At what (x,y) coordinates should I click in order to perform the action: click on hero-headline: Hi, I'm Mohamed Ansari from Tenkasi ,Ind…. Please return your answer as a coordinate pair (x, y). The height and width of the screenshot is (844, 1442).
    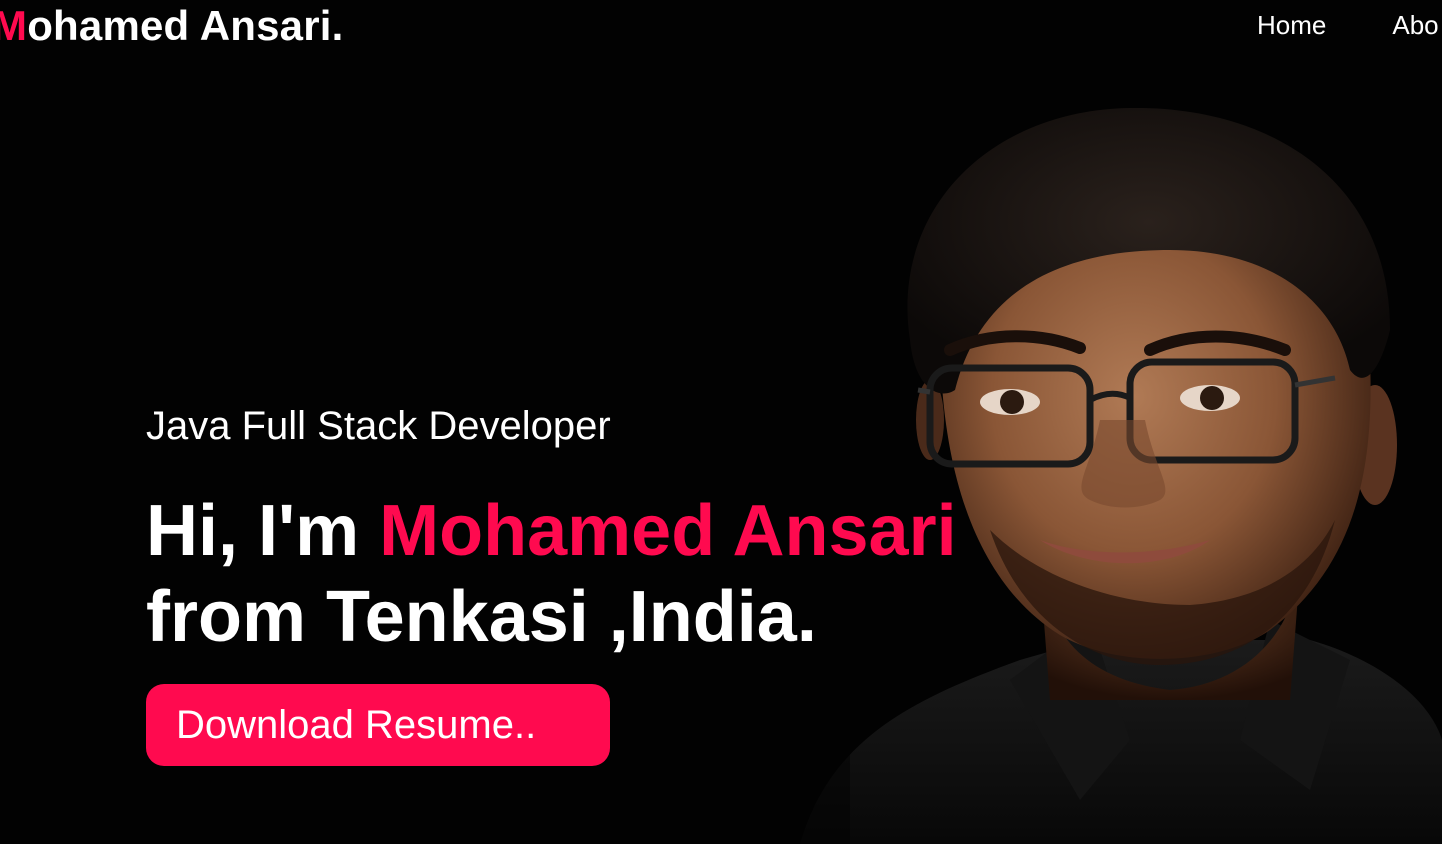
    Looking at the image, I should click on (551, 574).